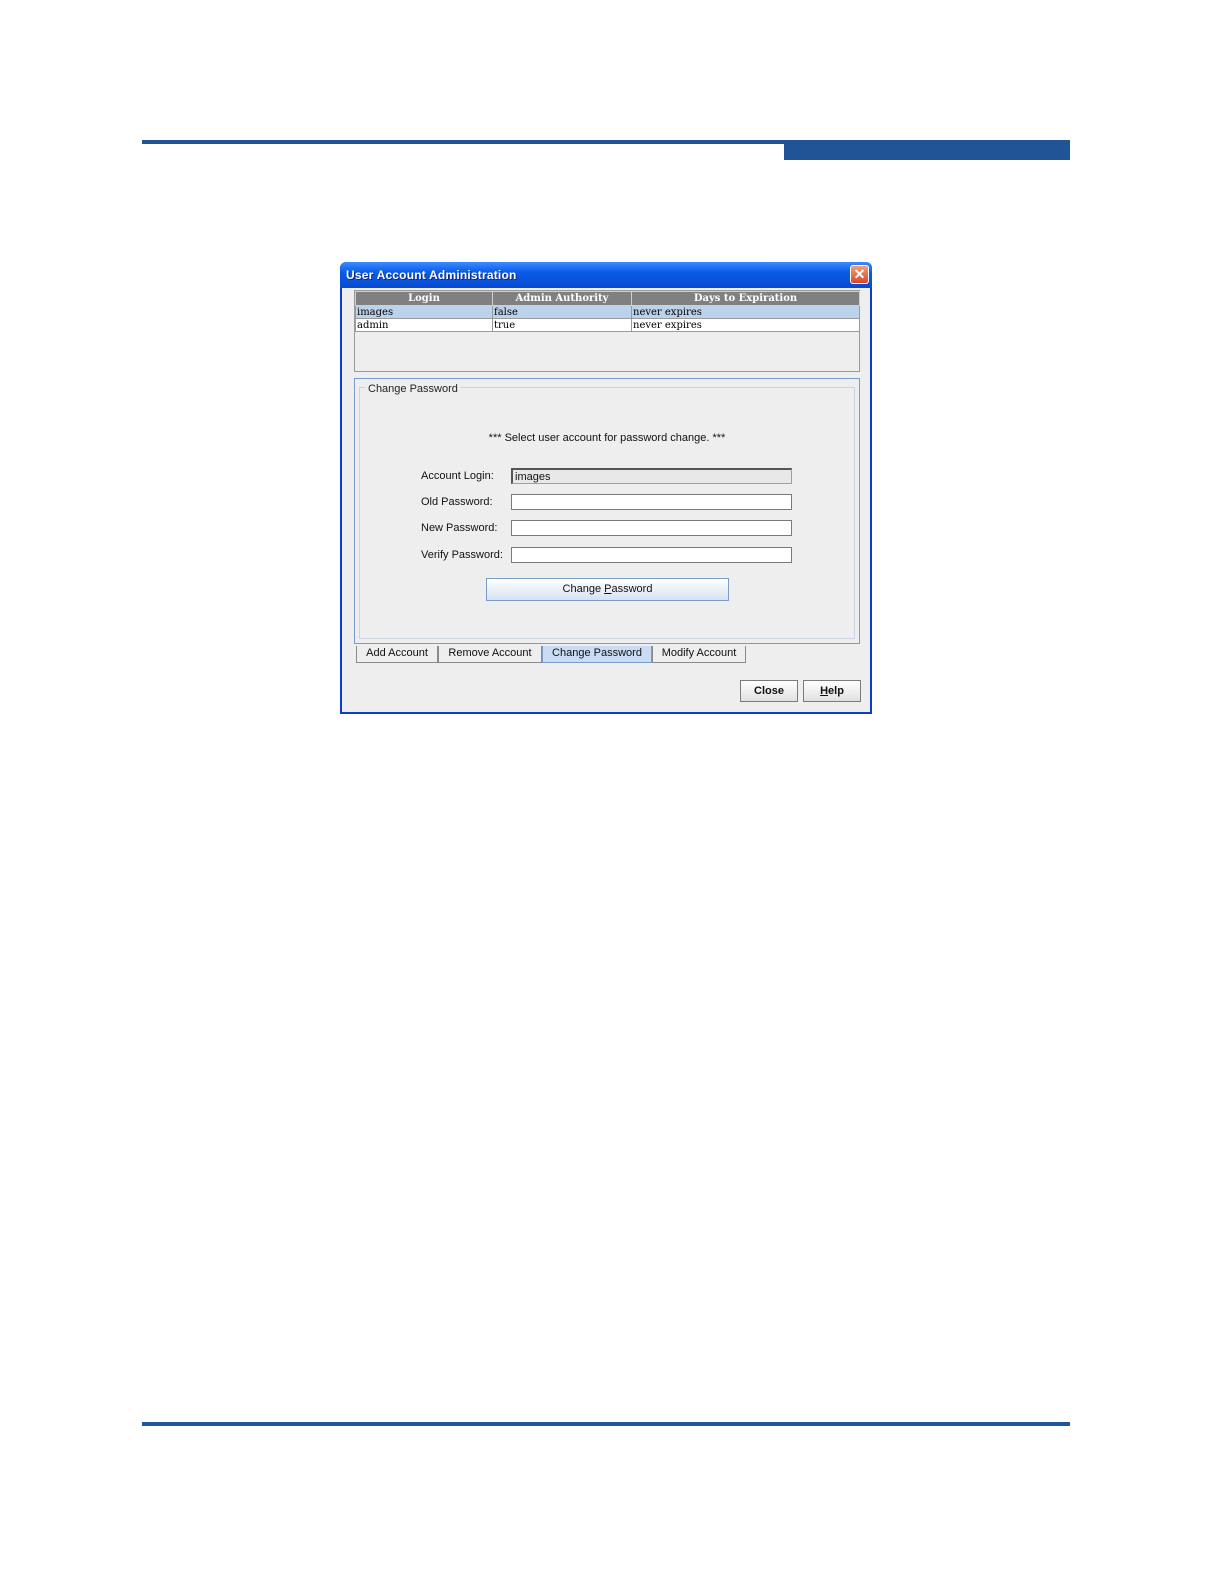 This screenshot has width=1224, height=1584. I want to click on tab-add-account: Add Account, so click(397, 654).